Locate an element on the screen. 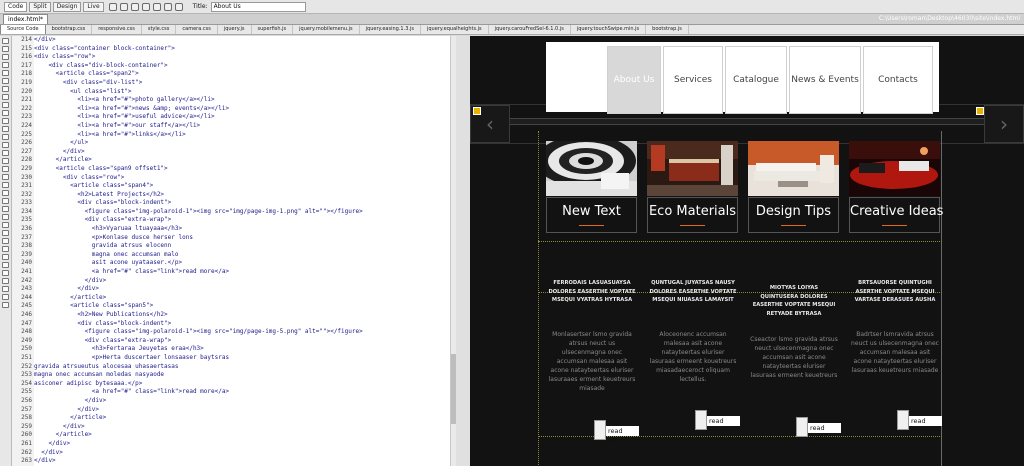 The width and height of the screenshot is (1024, 466). line-number: 253 is located at coordinates (26, 375).